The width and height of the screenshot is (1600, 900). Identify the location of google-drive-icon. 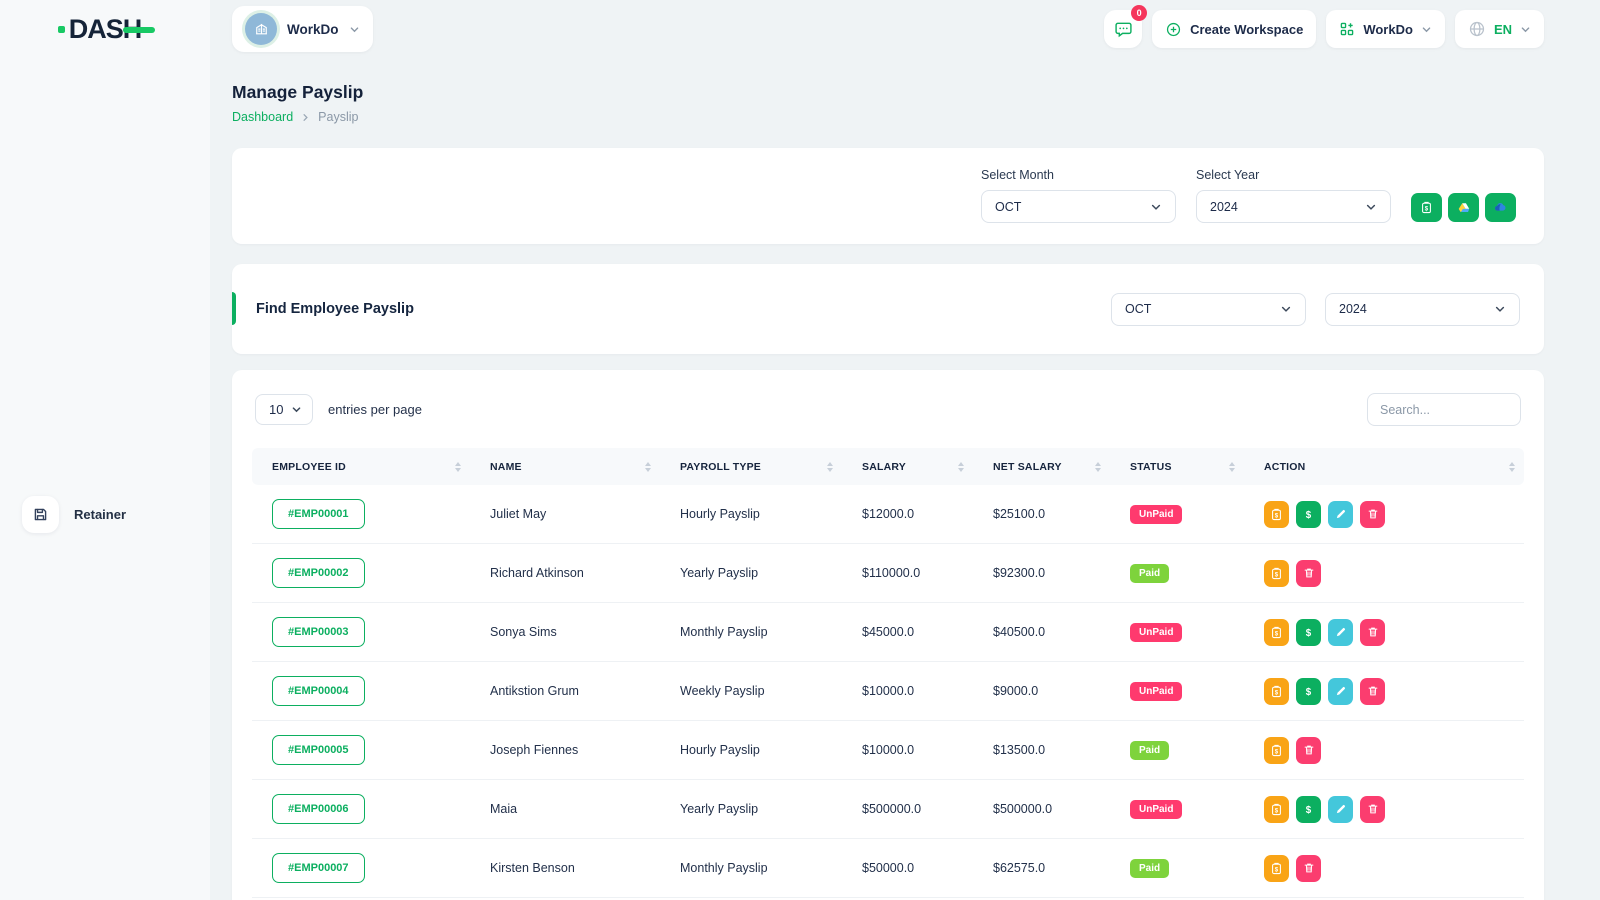
(1463, 207).